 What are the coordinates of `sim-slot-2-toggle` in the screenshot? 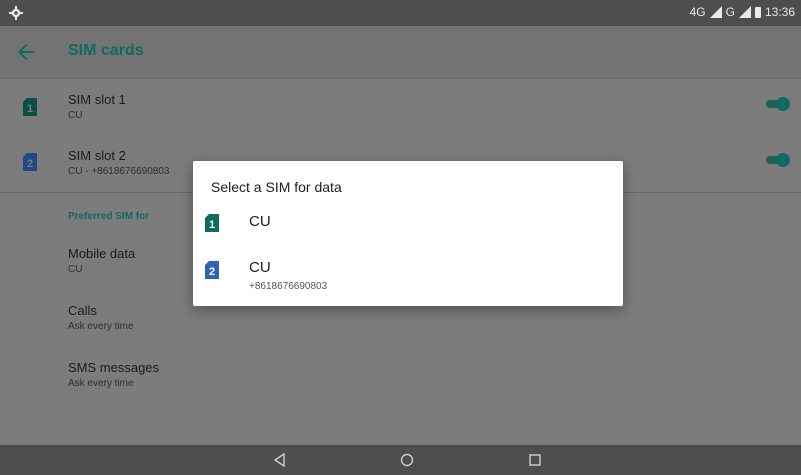 It's located at (778, 160).